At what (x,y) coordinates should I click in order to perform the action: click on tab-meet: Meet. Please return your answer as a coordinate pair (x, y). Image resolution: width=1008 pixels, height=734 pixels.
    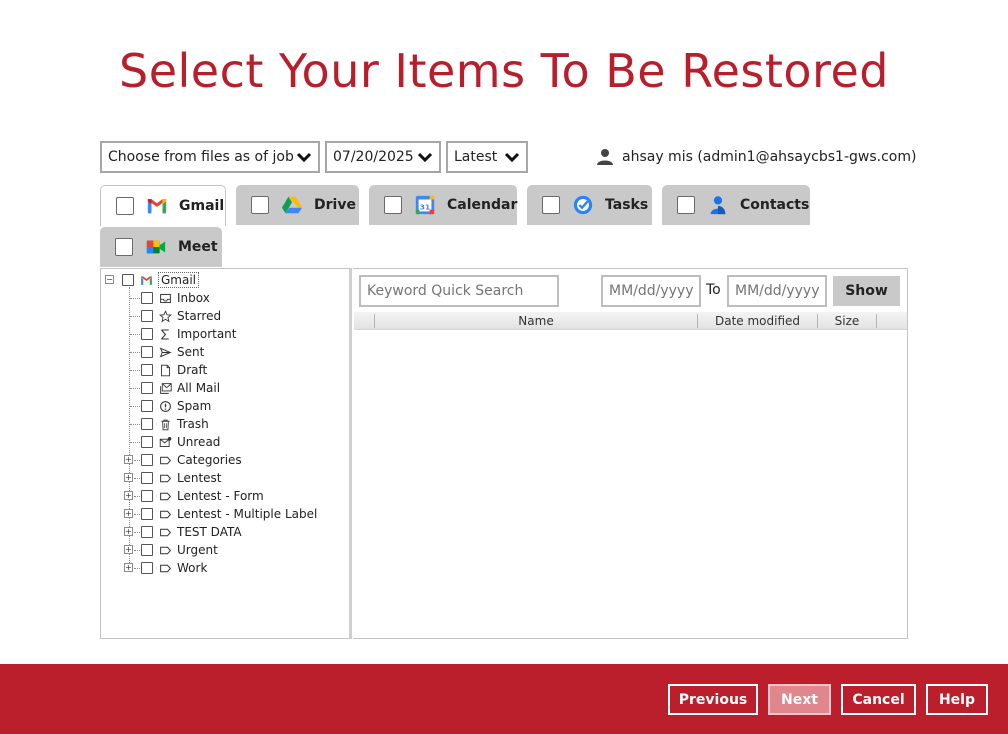
    Looking at the image, I should click on (161, 247).